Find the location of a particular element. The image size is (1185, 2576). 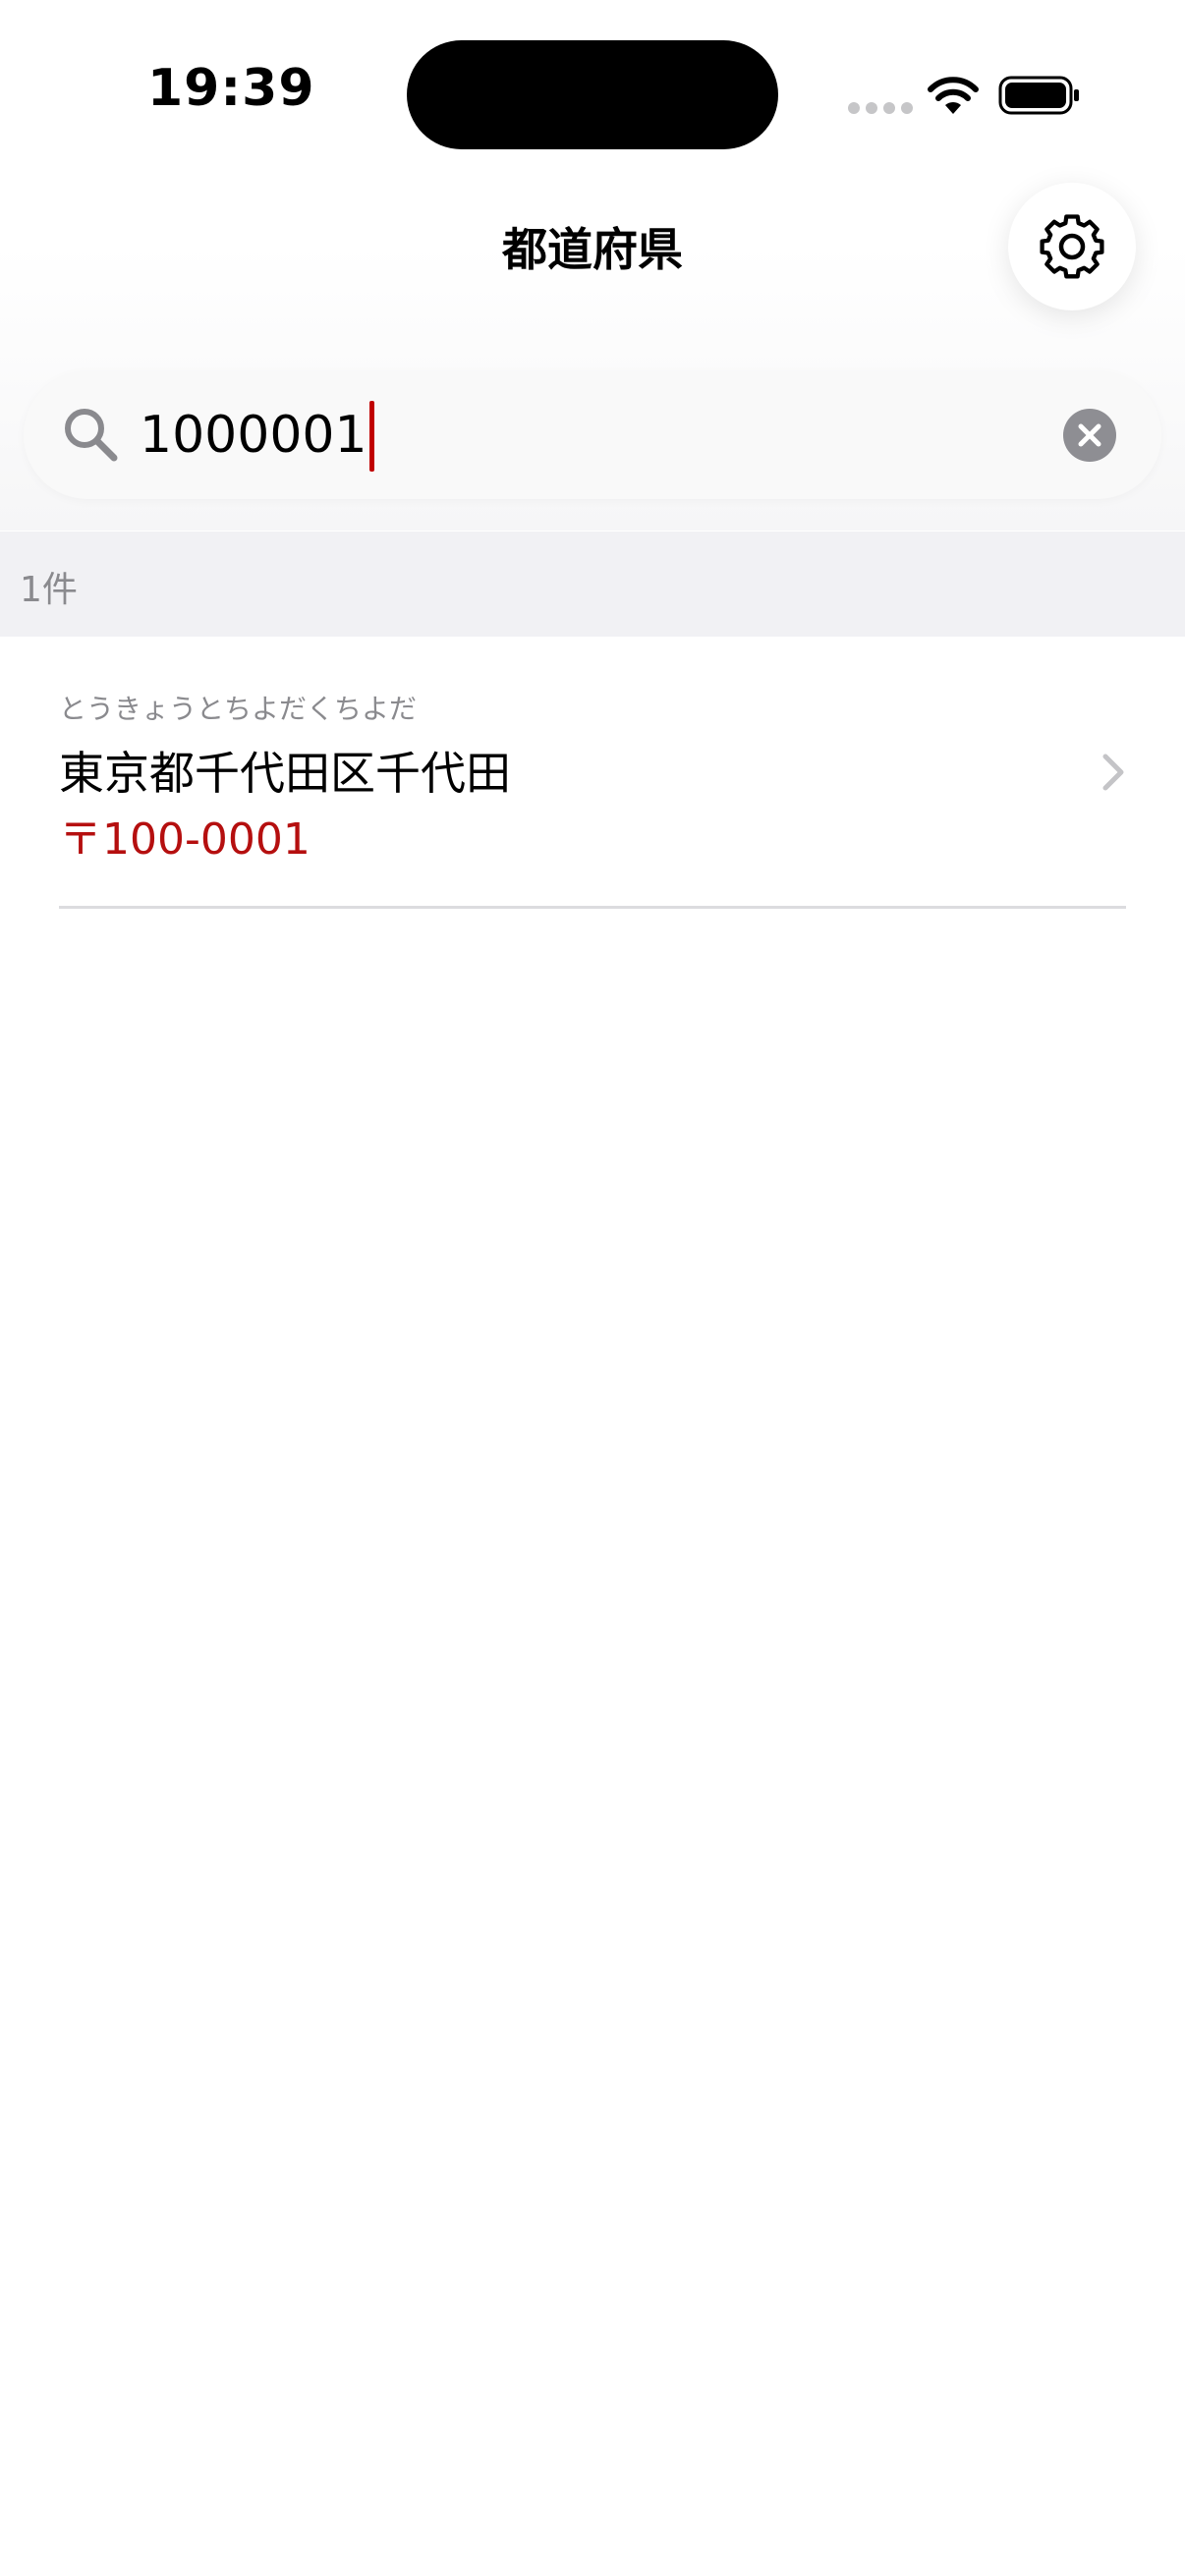

clear-search-button is located at coordinates (1089, 435).